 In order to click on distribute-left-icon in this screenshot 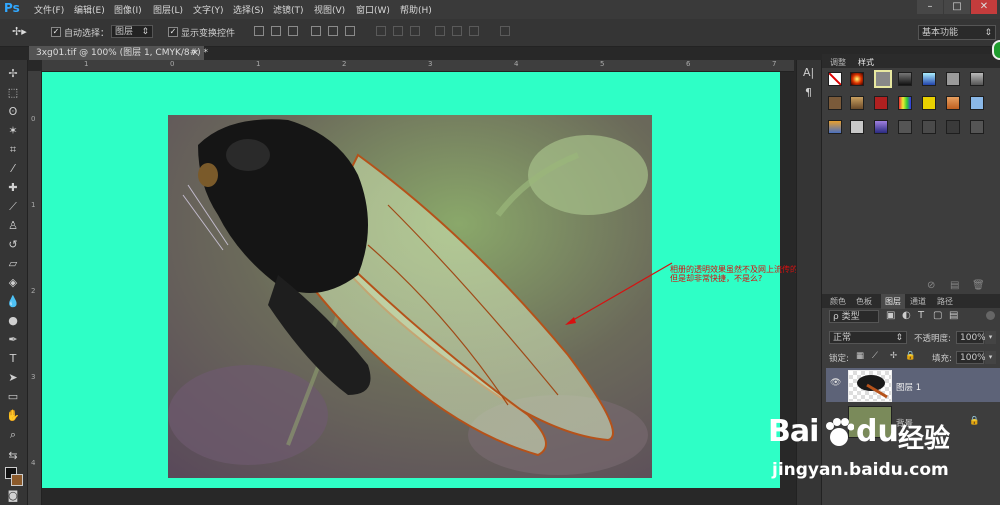, I will do `click(440, 31)`.